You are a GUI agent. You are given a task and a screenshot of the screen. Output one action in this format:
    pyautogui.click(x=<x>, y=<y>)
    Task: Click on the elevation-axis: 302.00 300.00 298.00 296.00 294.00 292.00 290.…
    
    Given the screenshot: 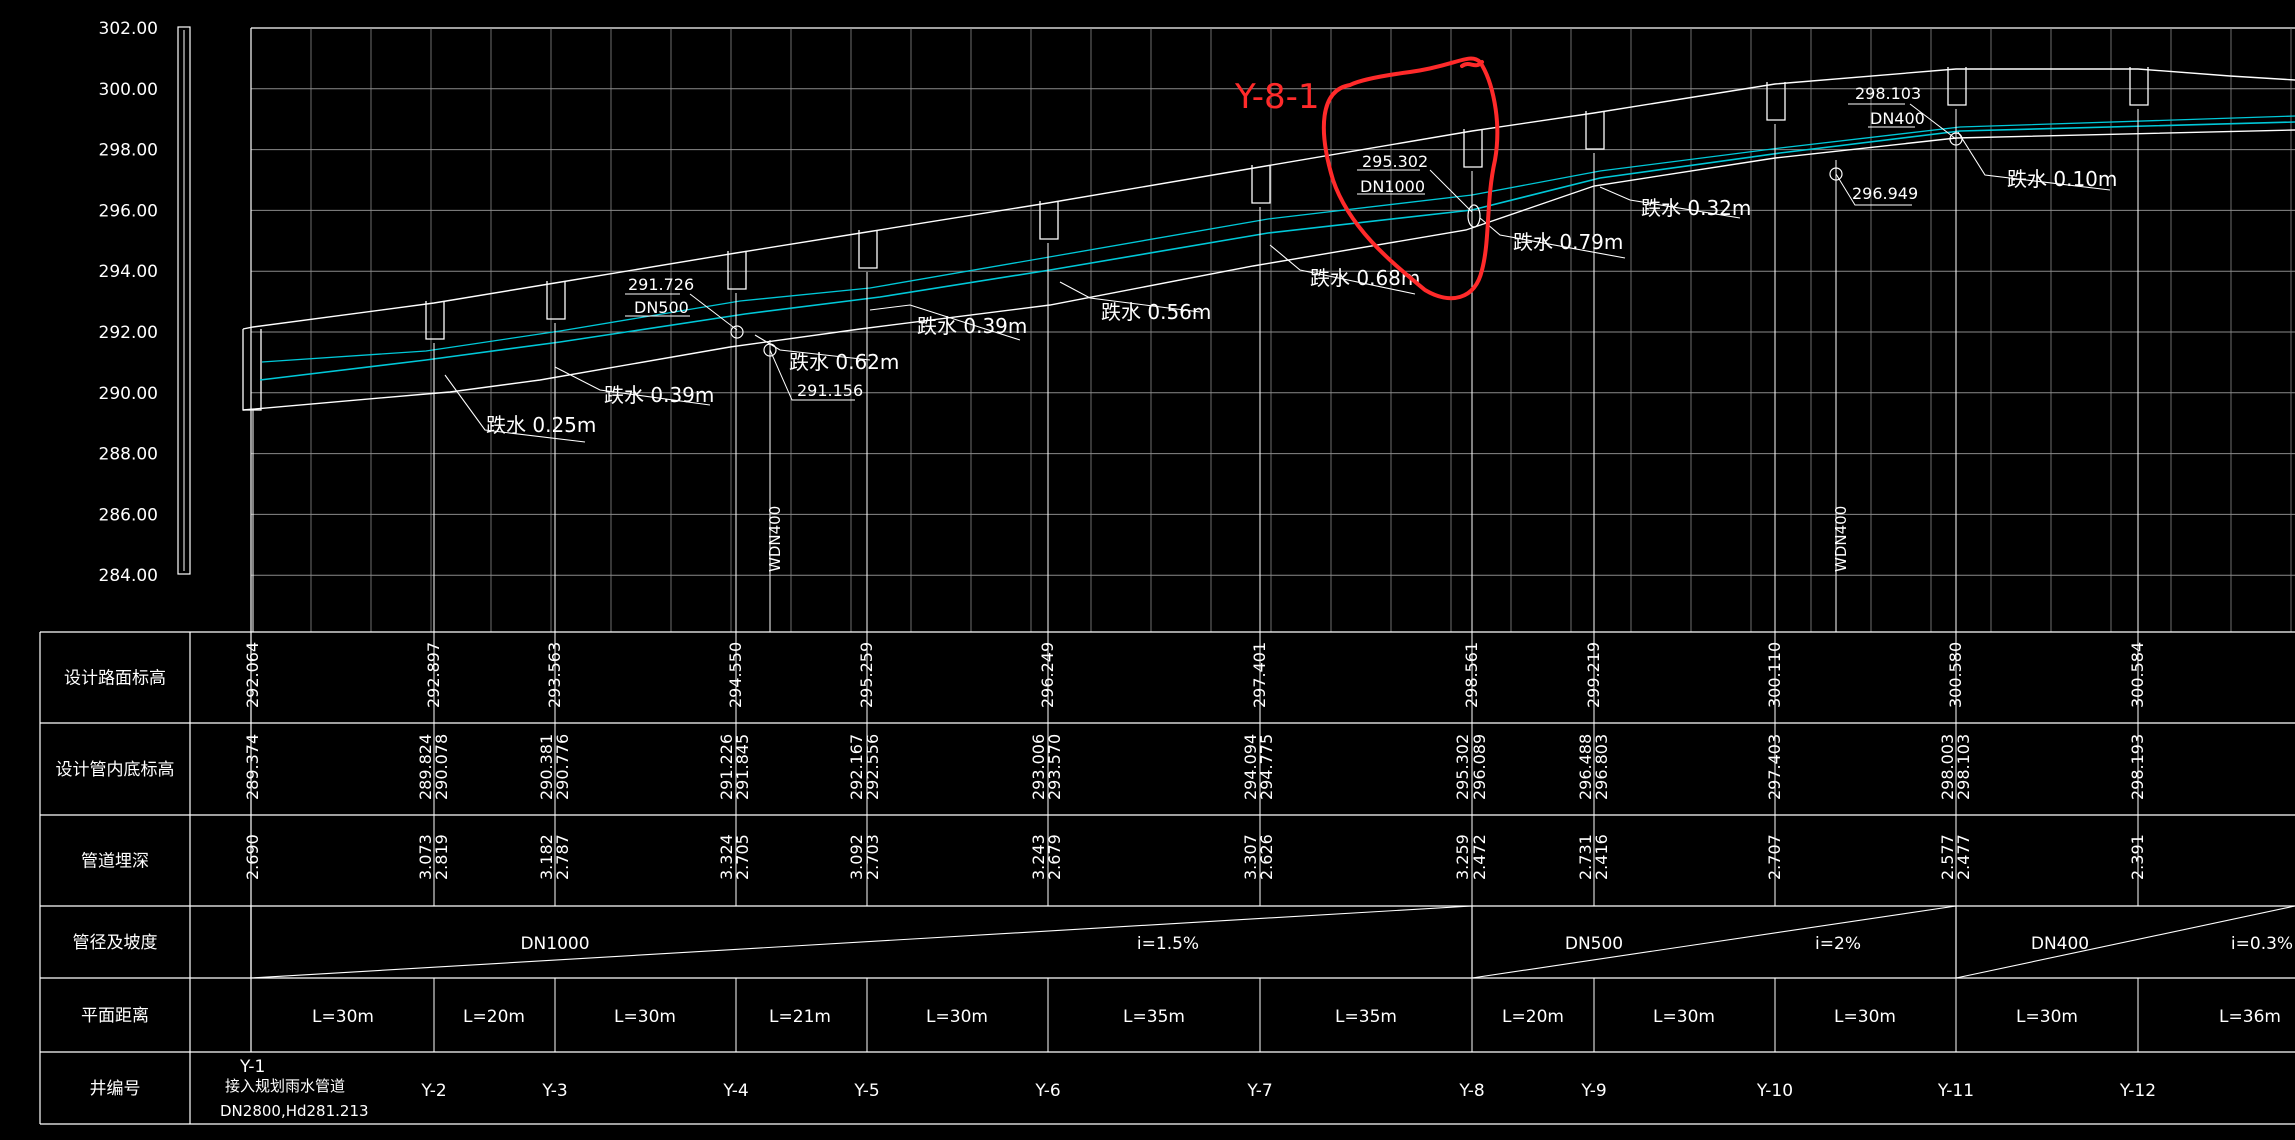 What is the action you would take?
    pyautogui.click(x=145, y=302)
    